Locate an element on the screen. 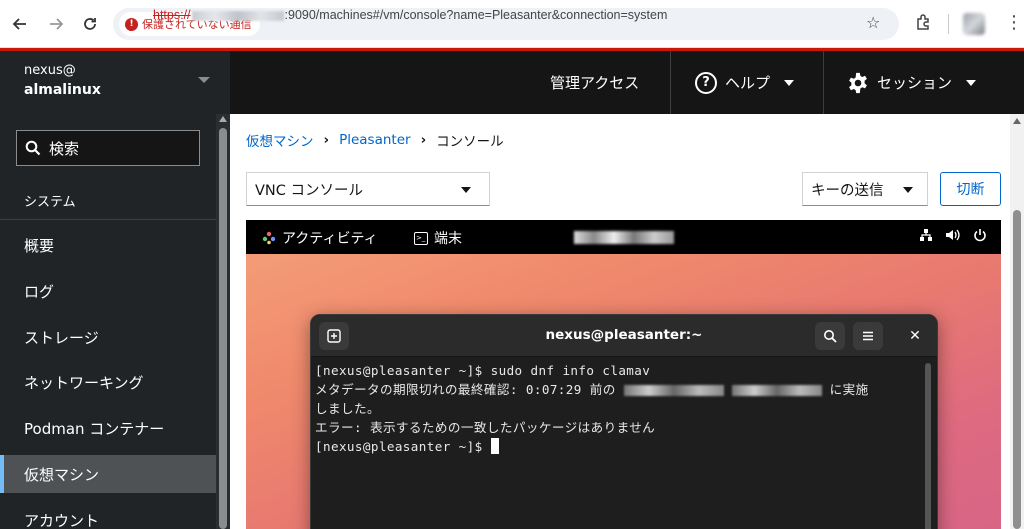 This screenshot has width=1024, height=529. terminal-app-menu: >_ 端末 is located at coordinates (438, 238).